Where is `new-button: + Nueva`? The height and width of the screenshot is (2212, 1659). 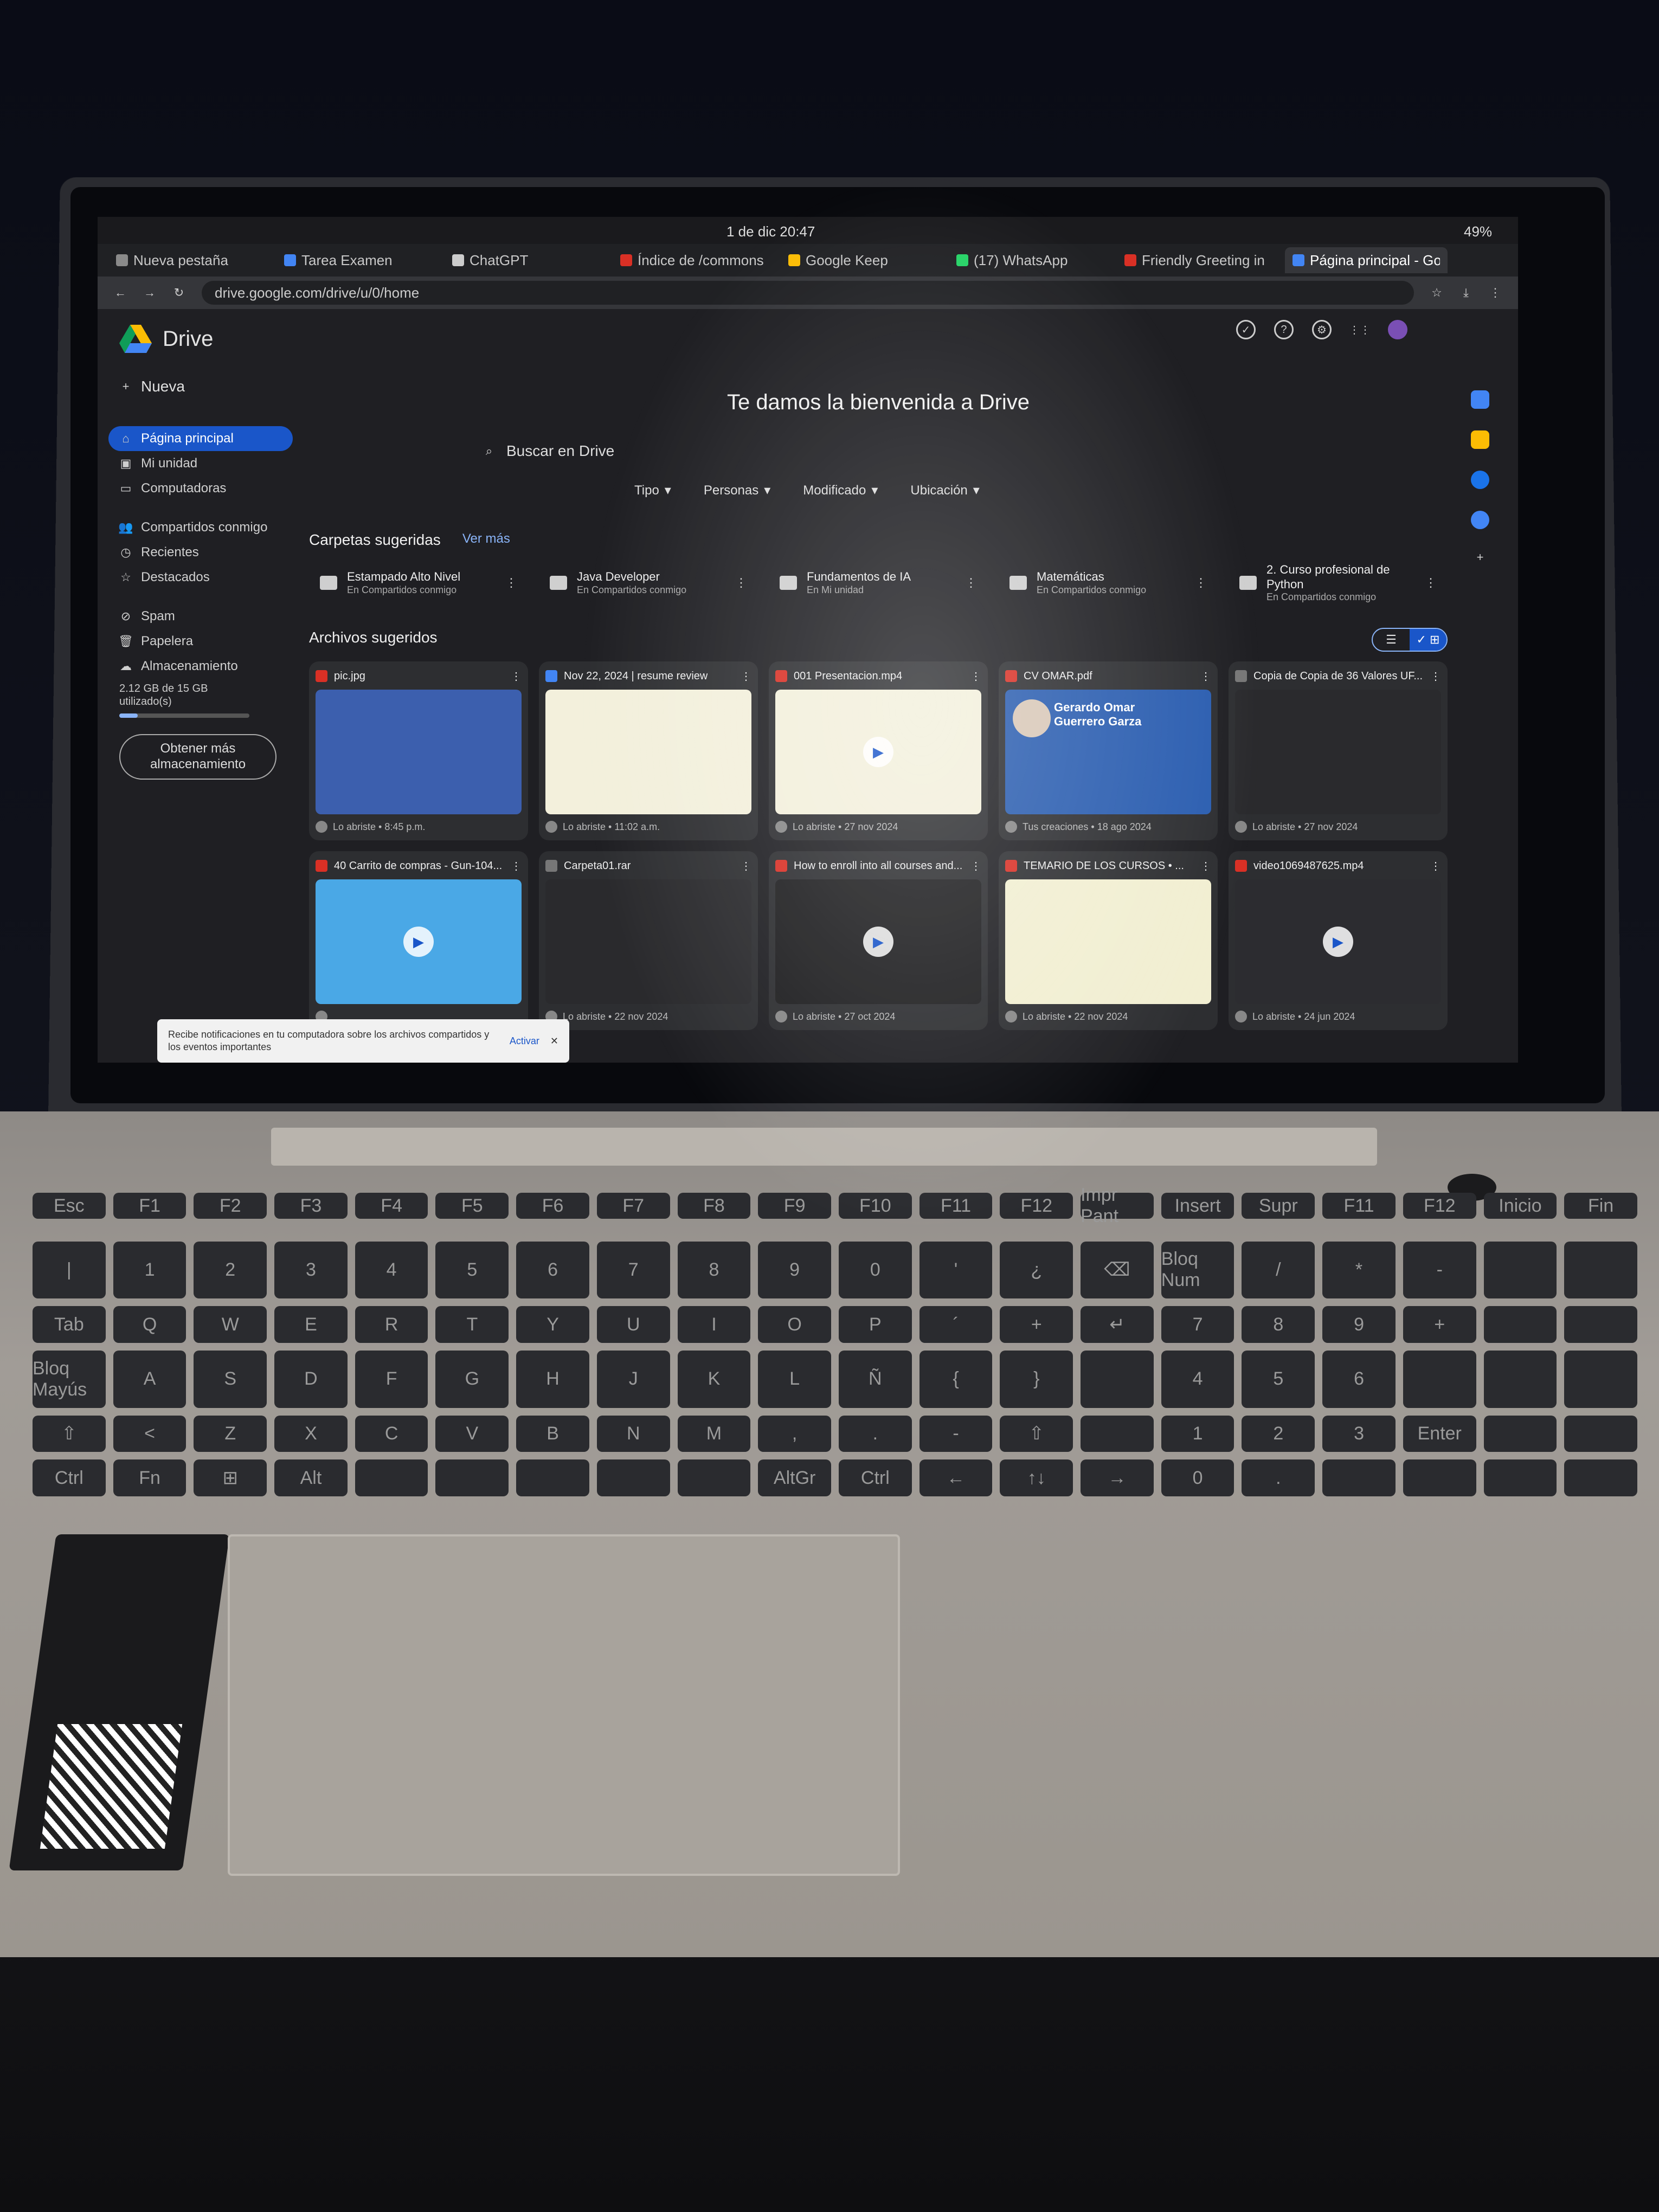 new-button: + Nueva is located at coordinates (200, 386).